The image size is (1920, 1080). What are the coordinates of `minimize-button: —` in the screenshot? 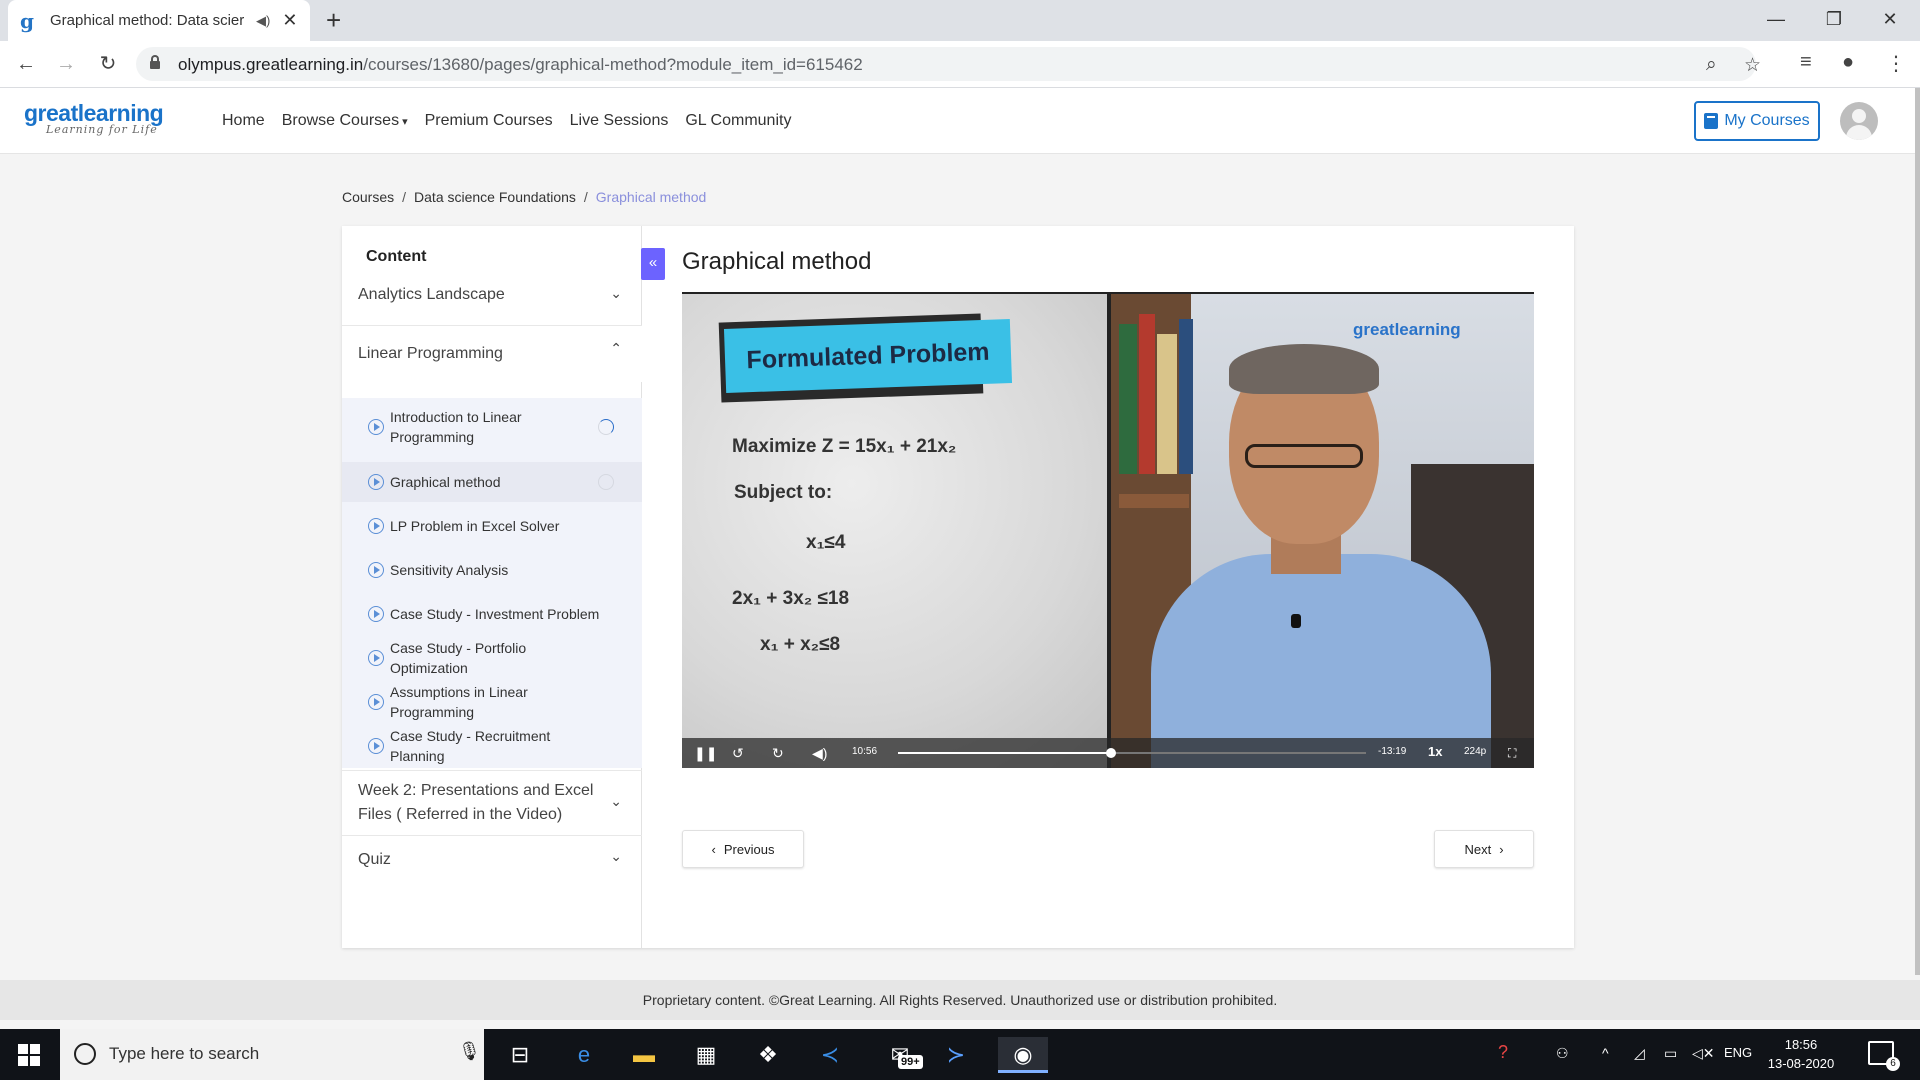 It's located at (1776, 20).